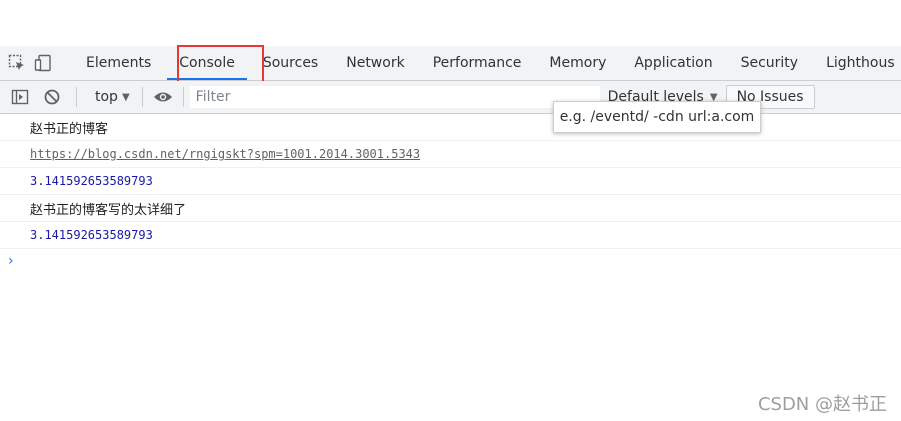  What do you see at coordinates (207, 63) in the screenshot?
I see `tab-console: Console` at bounding box center [207, 63].